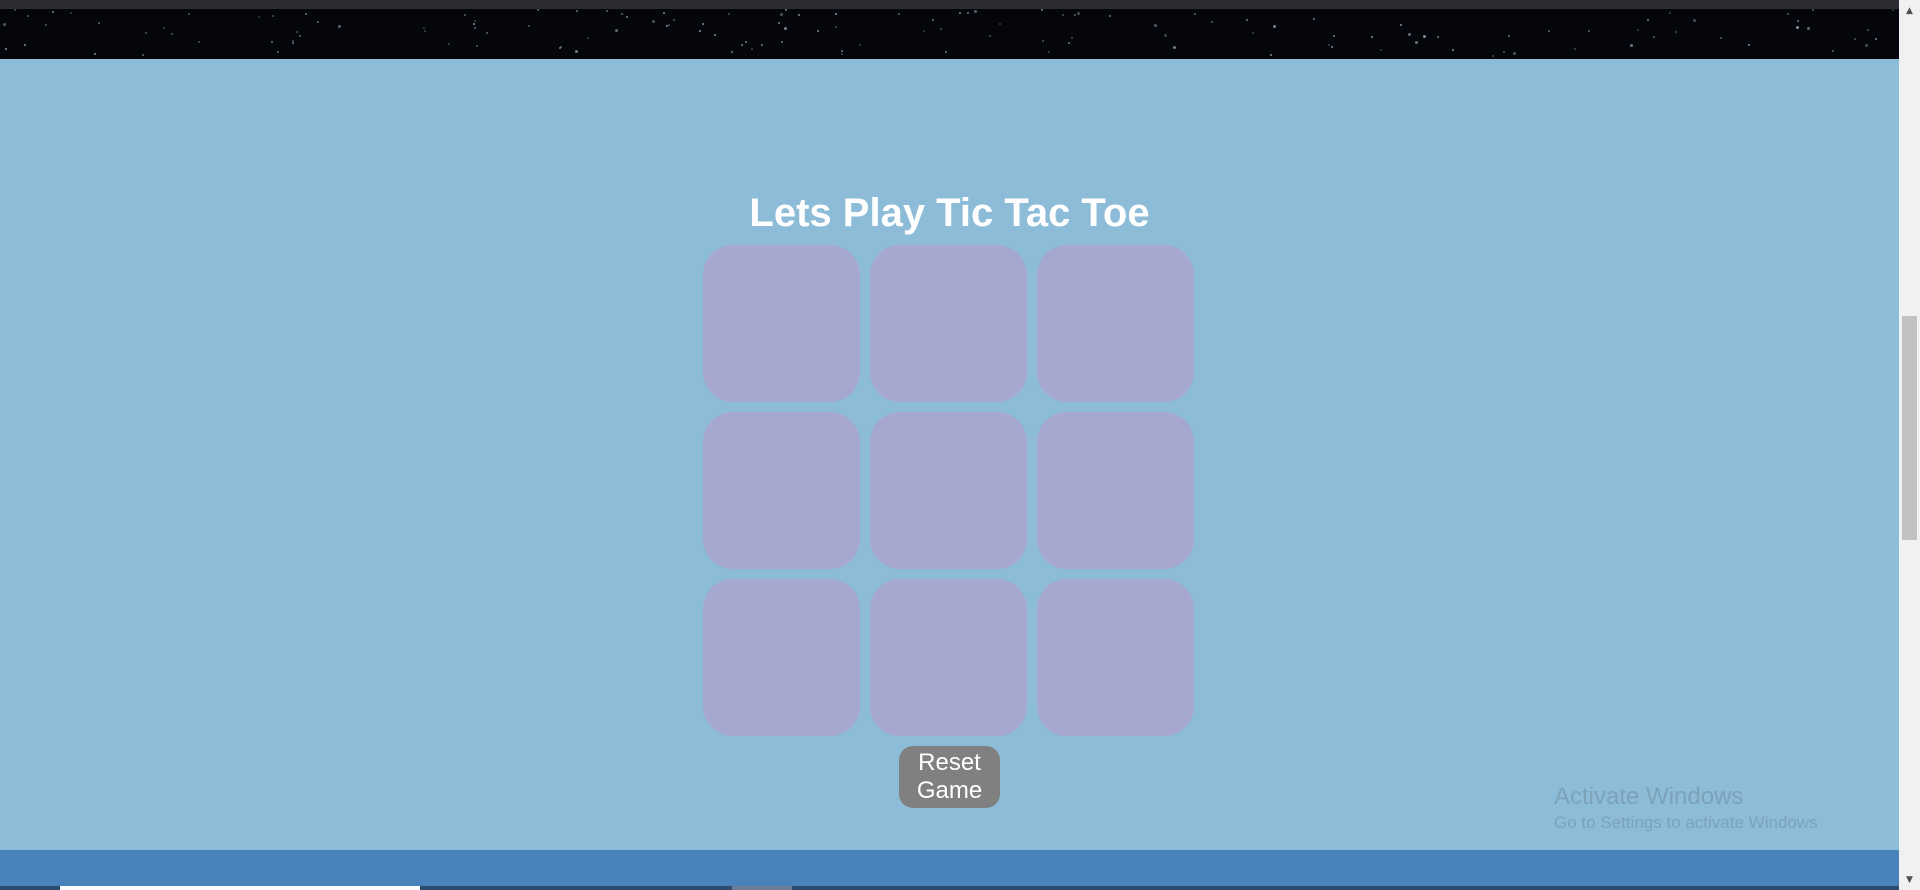  Describe the element at coordinates (1909, 10) in the screenshot. I see `scroll-up-arrow-icon: ▲` at that location.